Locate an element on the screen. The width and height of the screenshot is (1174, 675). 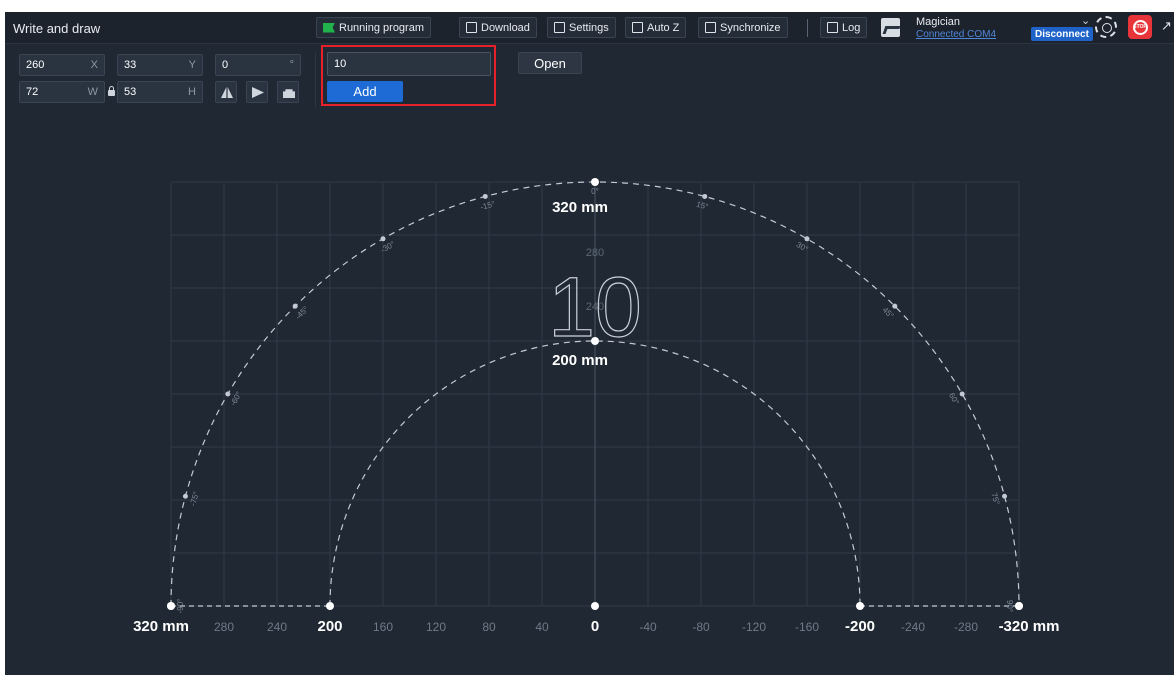
x-tick-label: -40 is located at coordinates (648, 627).